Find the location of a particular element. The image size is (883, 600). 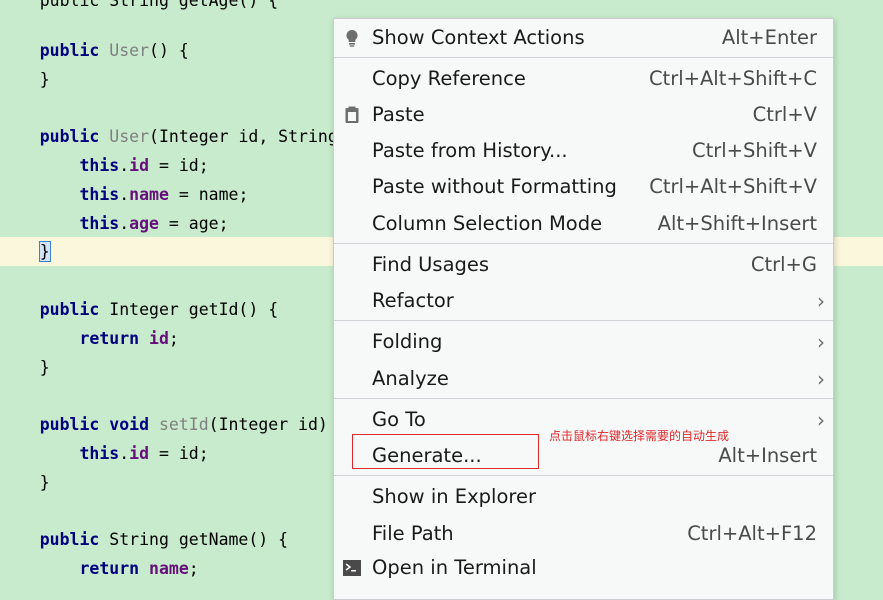

menu-item-show-context-actions: Show Context Actions Alt+Enter is located at coordinates (583, 38).